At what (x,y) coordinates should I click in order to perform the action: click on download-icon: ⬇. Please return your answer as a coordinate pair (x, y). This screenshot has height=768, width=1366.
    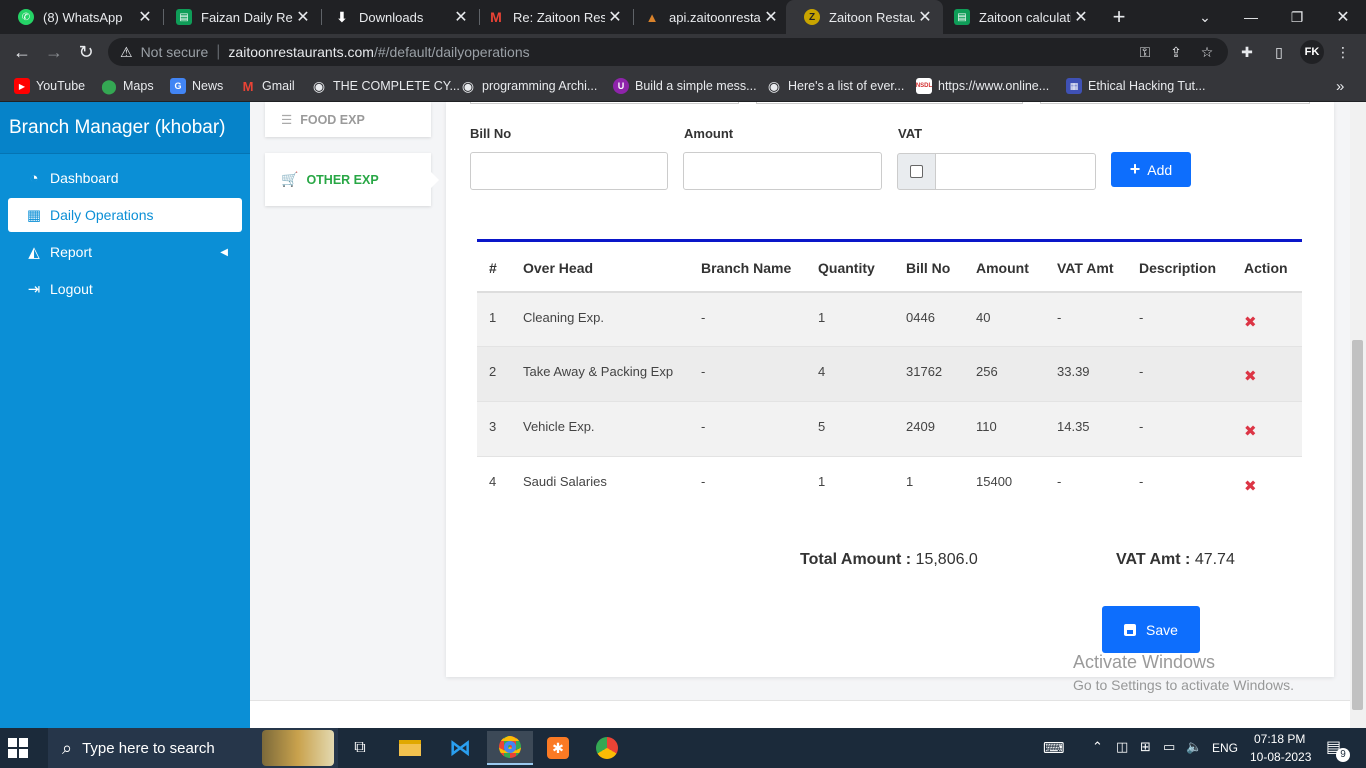
    Looking at the image, I should click on (342, 16).